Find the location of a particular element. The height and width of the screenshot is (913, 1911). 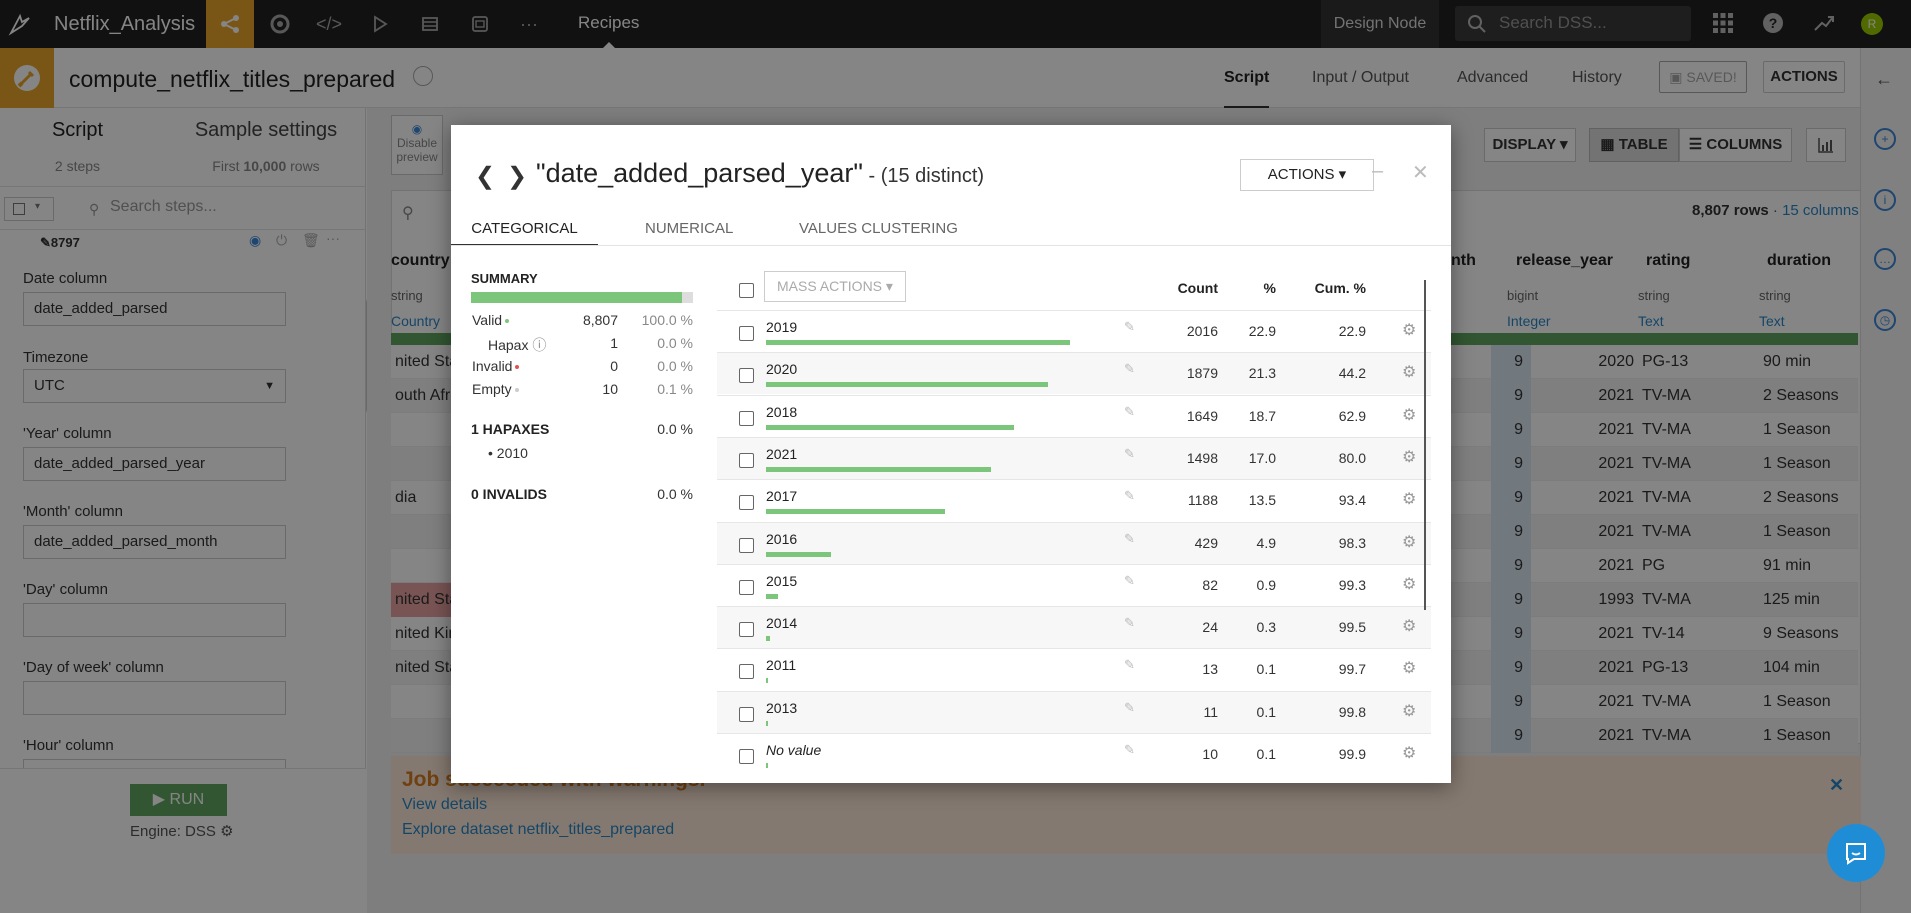

select-all-checkbox is located at coordinates (746, 290).